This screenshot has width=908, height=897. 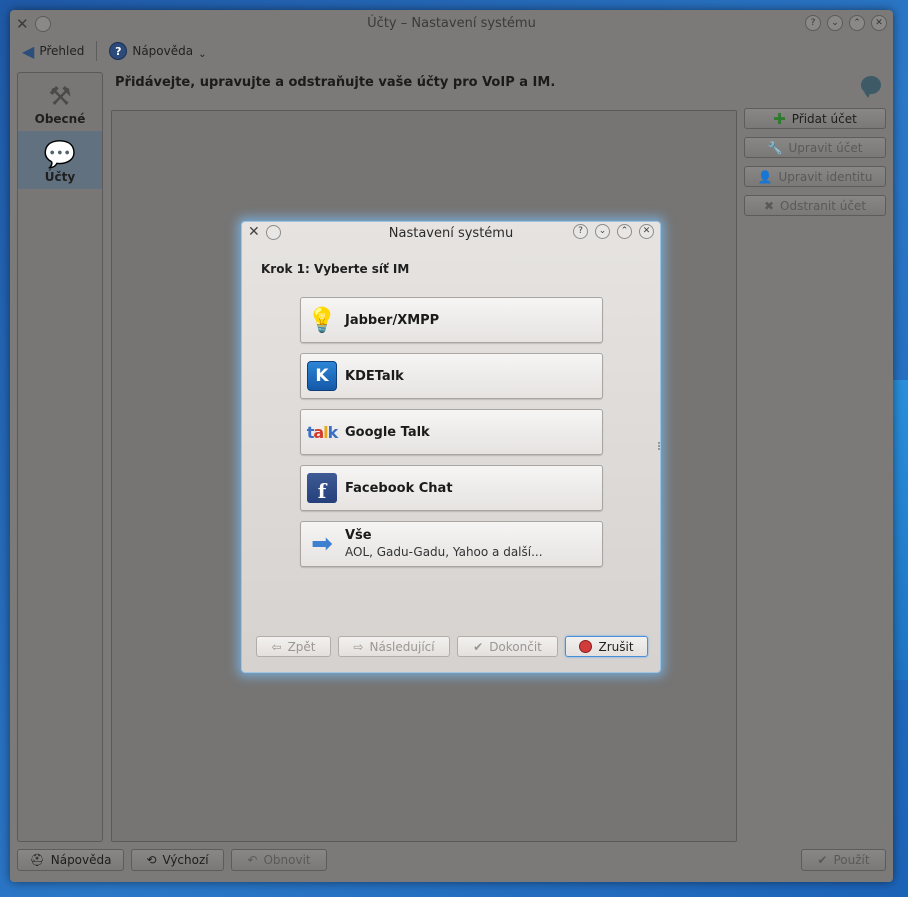 I want to click on back-button: ⇦ Zpět, so click(x=293, y=646).